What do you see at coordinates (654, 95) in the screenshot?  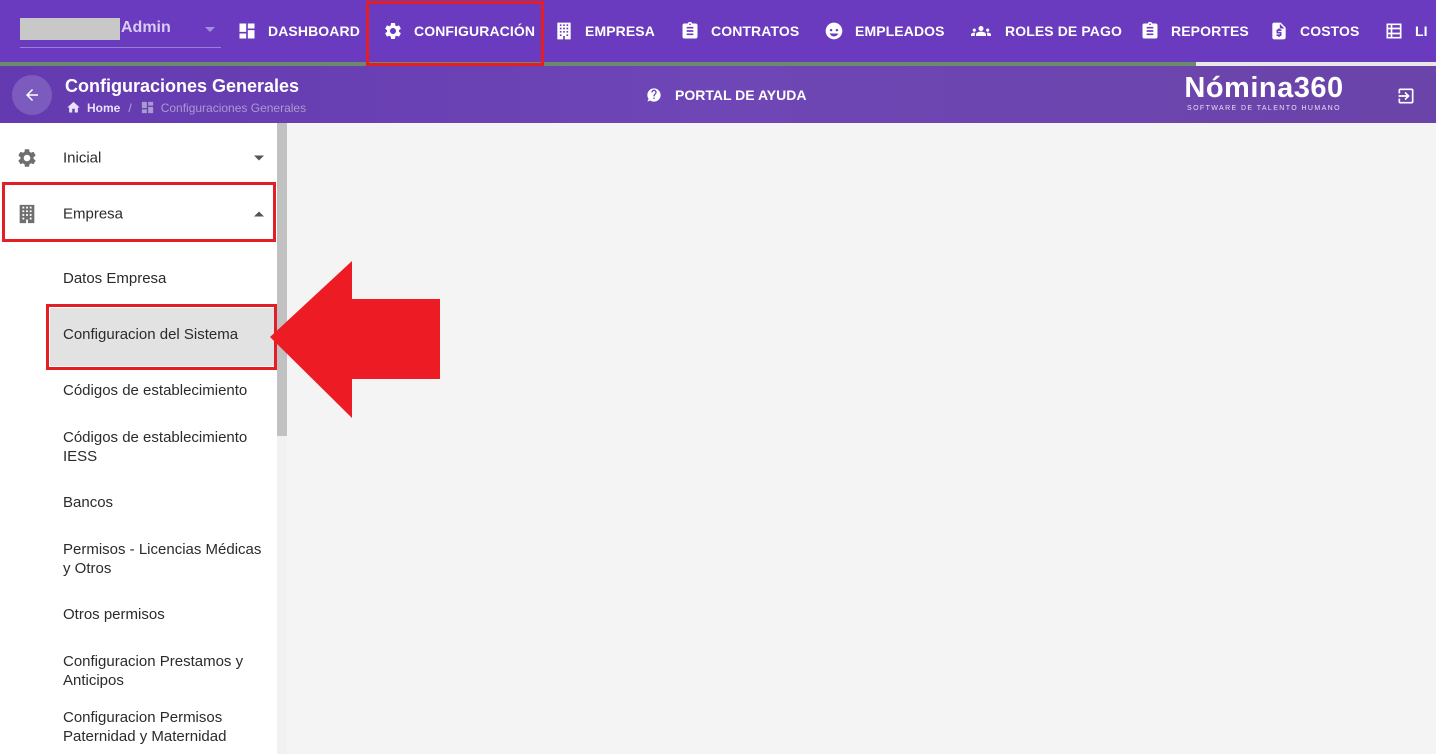 I see `help-bubble-icon` at bounding box center [654, 95].